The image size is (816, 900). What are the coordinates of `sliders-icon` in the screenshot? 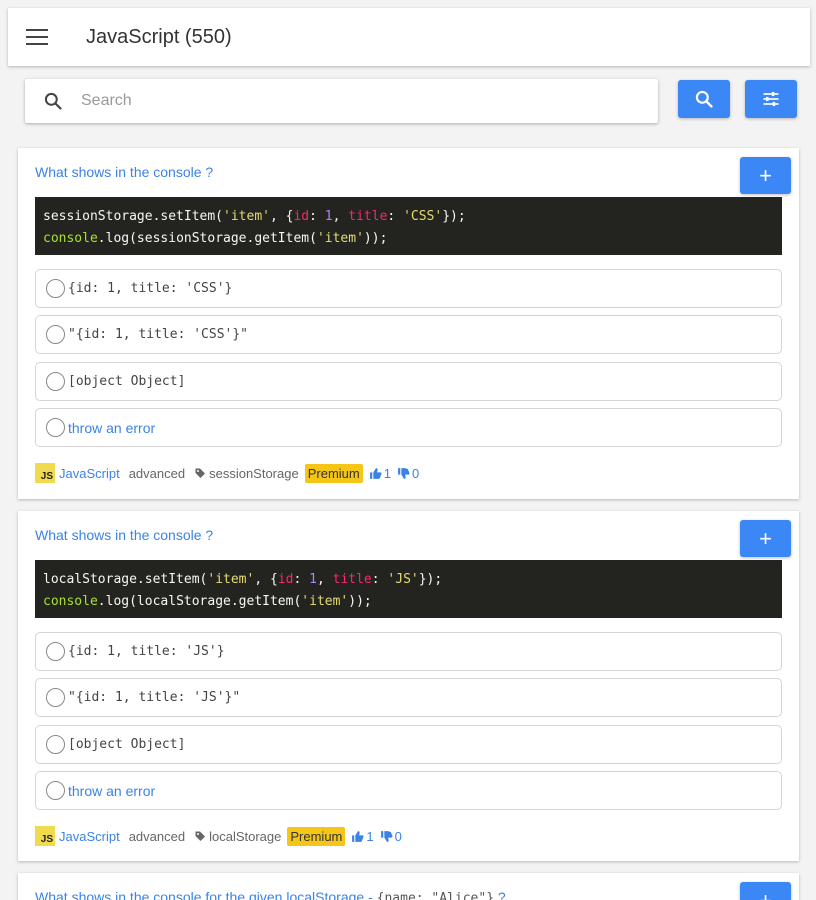 It's located at (771, 99).